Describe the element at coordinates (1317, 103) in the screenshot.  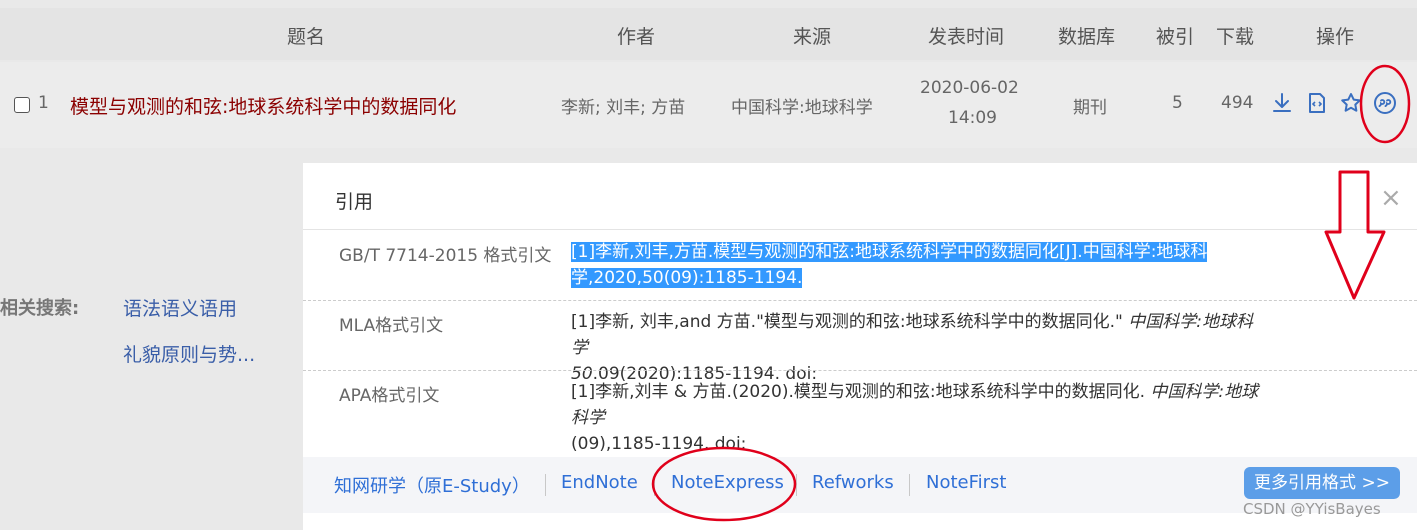
I see `html-read-icon` at that location.